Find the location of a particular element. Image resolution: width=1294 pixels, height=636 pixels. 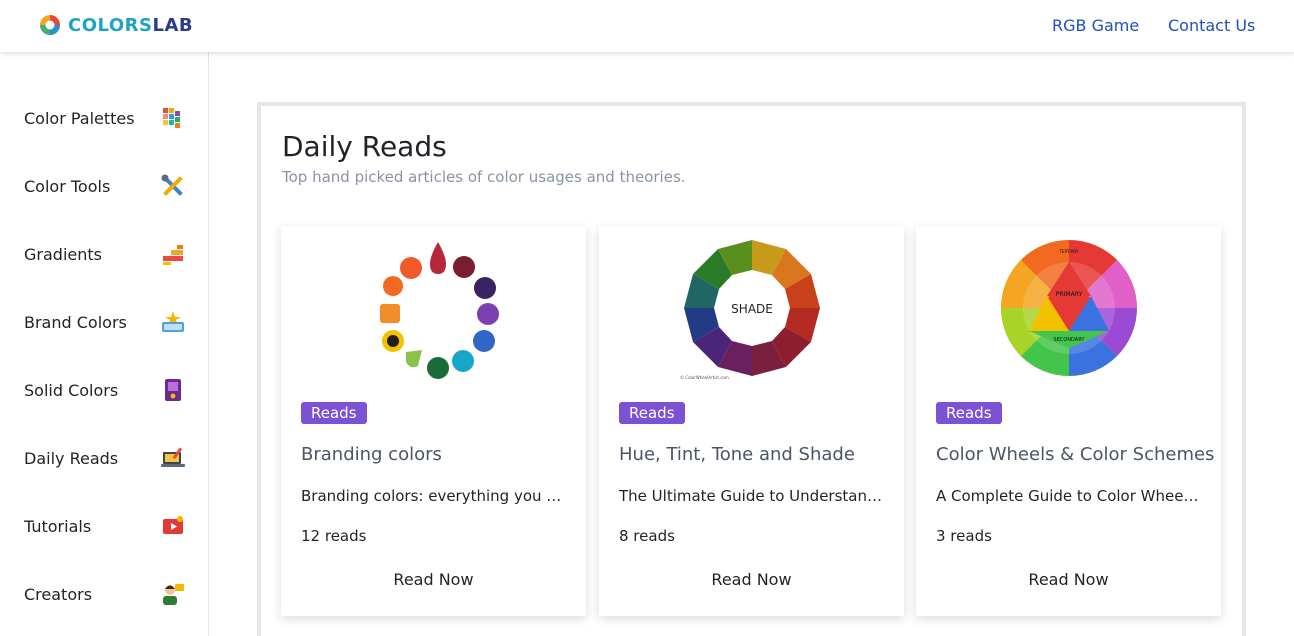

wheel-label-tertiary: TERTIARY is located at coordinates (1068, 251).